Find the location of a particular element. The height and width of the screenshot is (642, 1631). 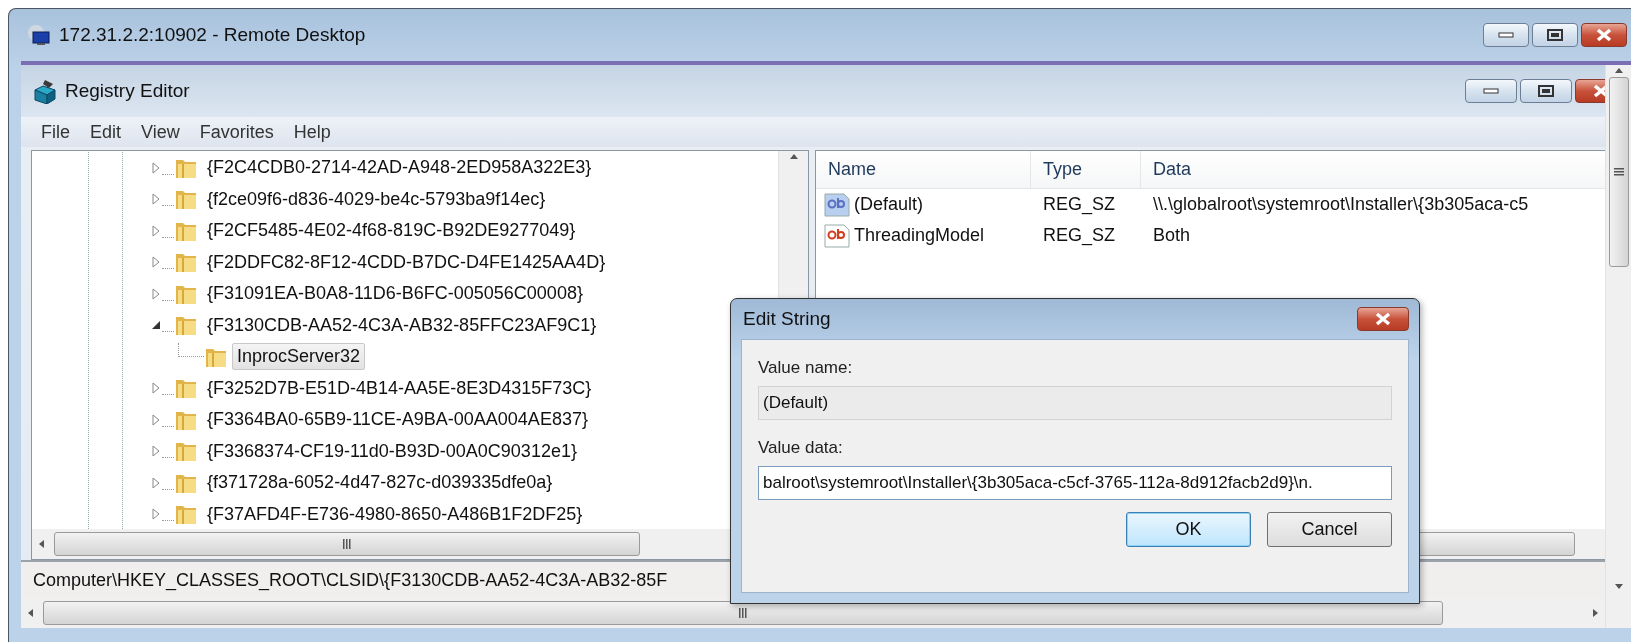

tree-item: {F3130CDB-AA52-4C3A-AB32-85FFC23AF9C1} is located at coordinates (402, 325).